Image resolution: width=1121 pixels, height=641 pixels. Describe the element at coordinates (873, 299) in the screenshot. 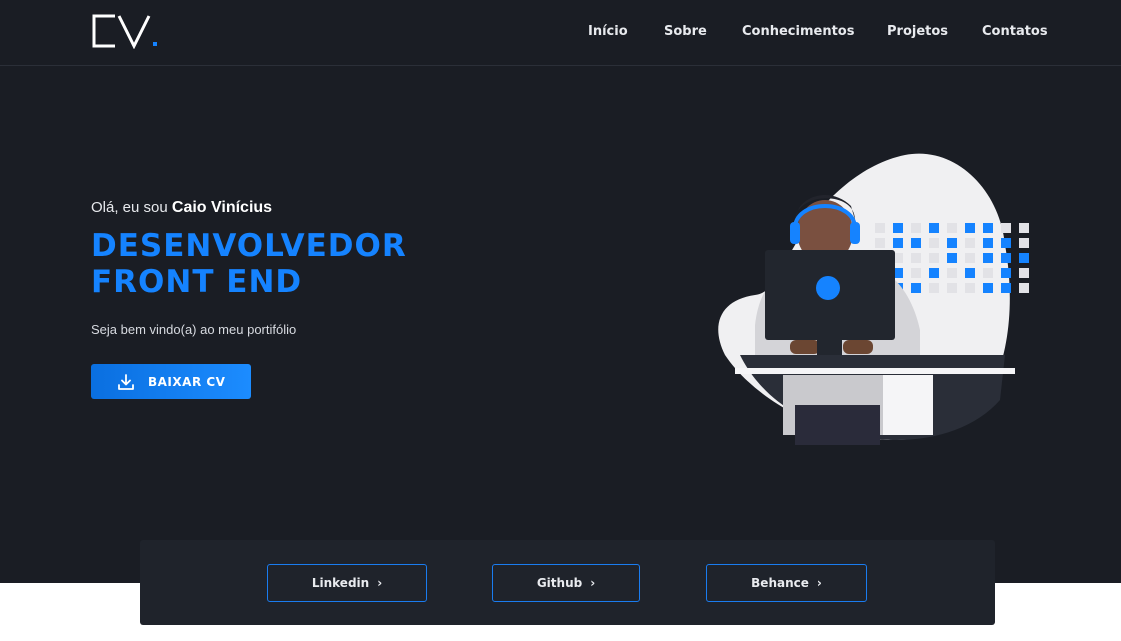

I see `developer-illustration` at that location.